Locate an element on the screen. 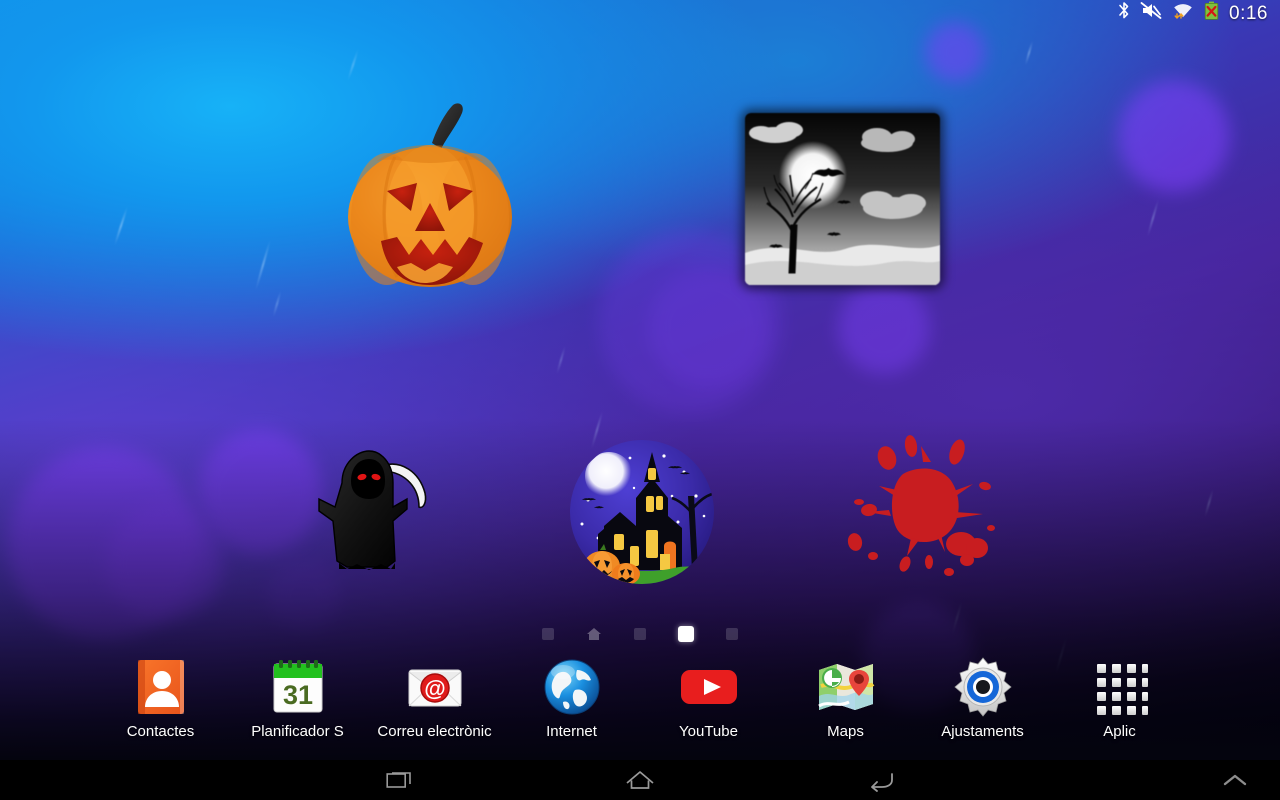 This screenshot has width=1280, height=800. pumpkin-icon is located at coordinates (430, 195).